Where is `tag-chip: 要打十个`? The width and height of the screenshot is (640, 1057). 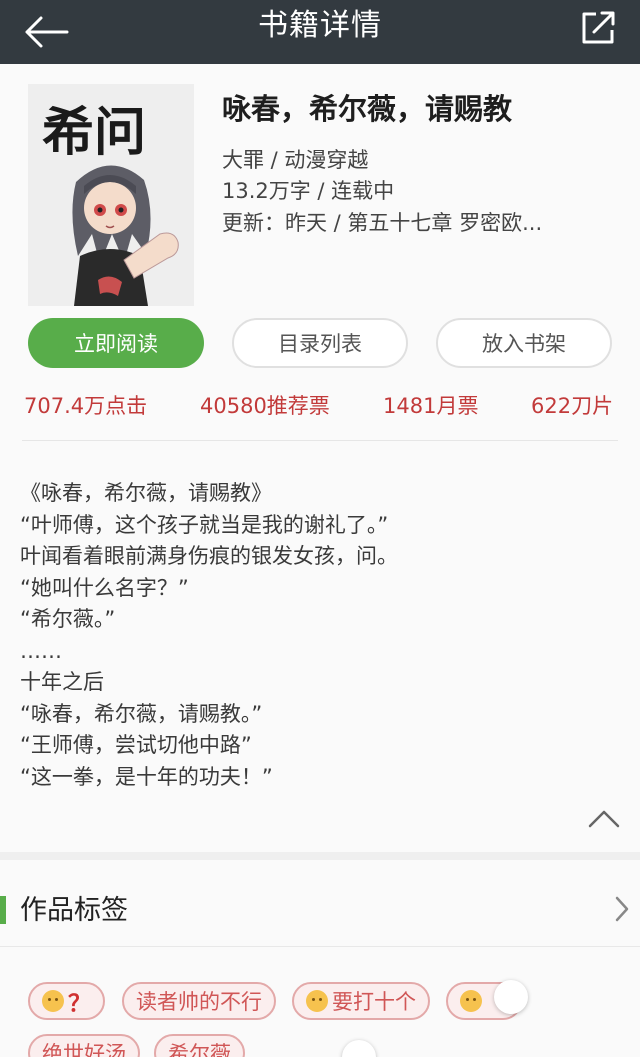
tag-chip: 要打十个 is located at coordinates (361, 1001).